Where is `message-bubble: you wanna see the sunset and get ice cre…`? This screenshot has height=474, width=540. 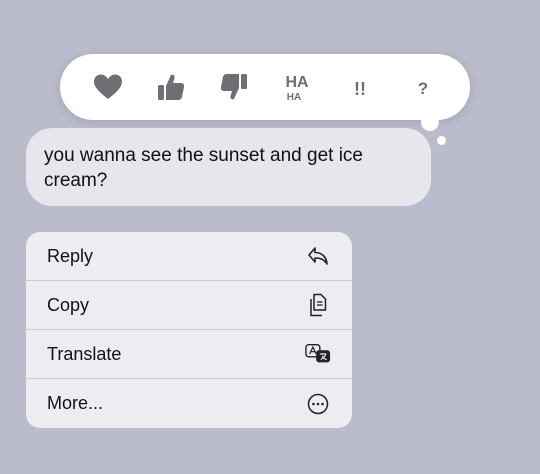 message-bubble: you wanna see the sunset and get ice cre… is located at coordinates (228, 167).